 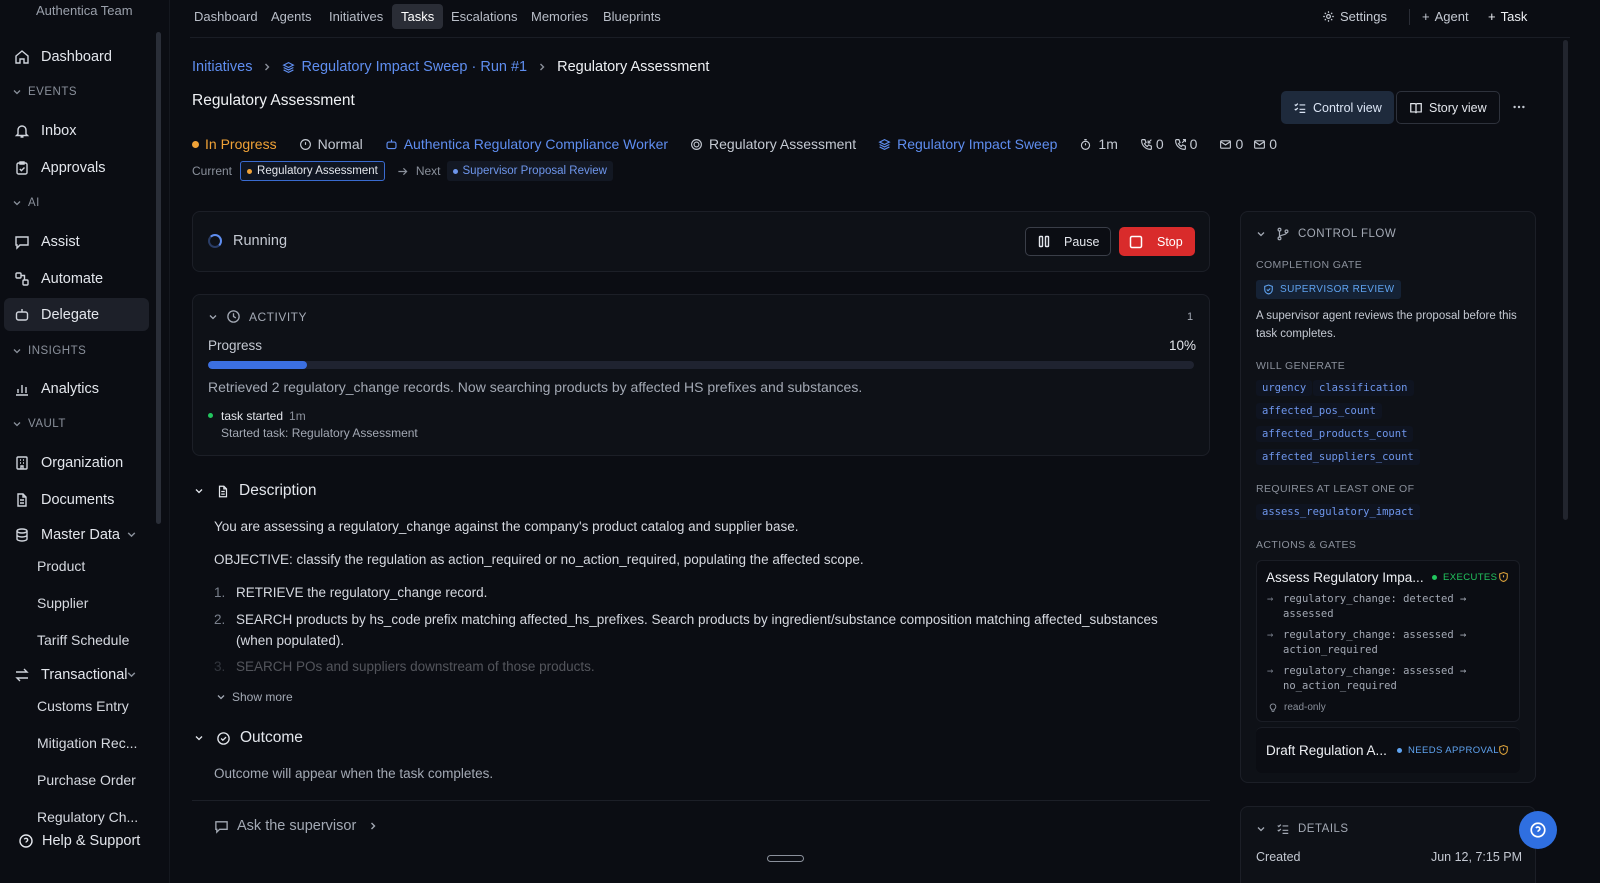 I want to click on check-circle-icon, so click(x=223, y=738).